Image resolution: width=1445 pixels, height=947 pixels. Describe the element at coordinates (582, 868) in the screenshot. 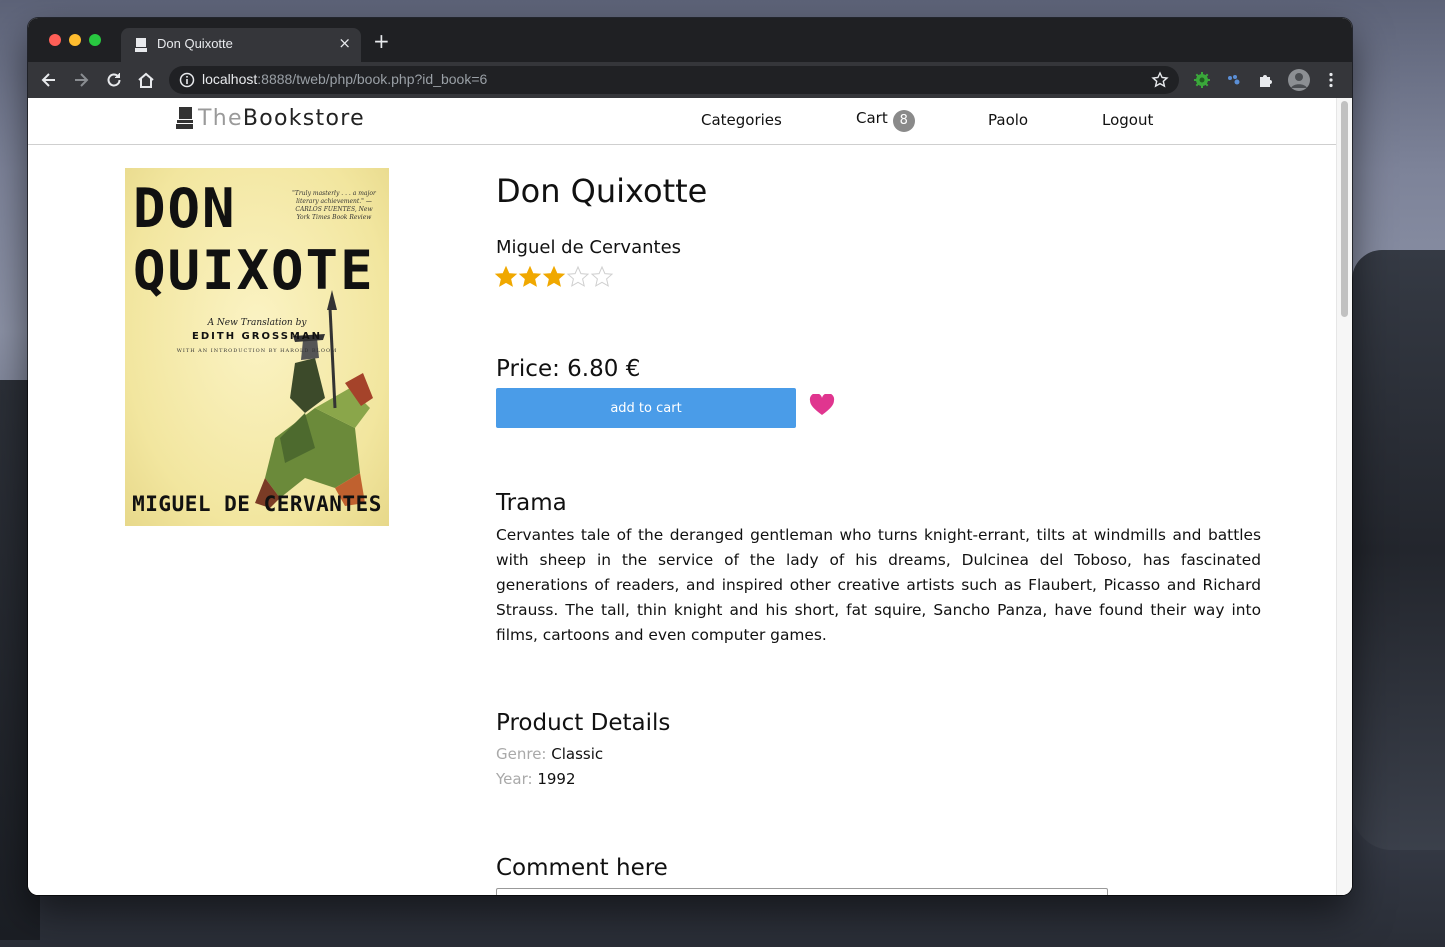

I see `comment-heading: Comment here` at that location.